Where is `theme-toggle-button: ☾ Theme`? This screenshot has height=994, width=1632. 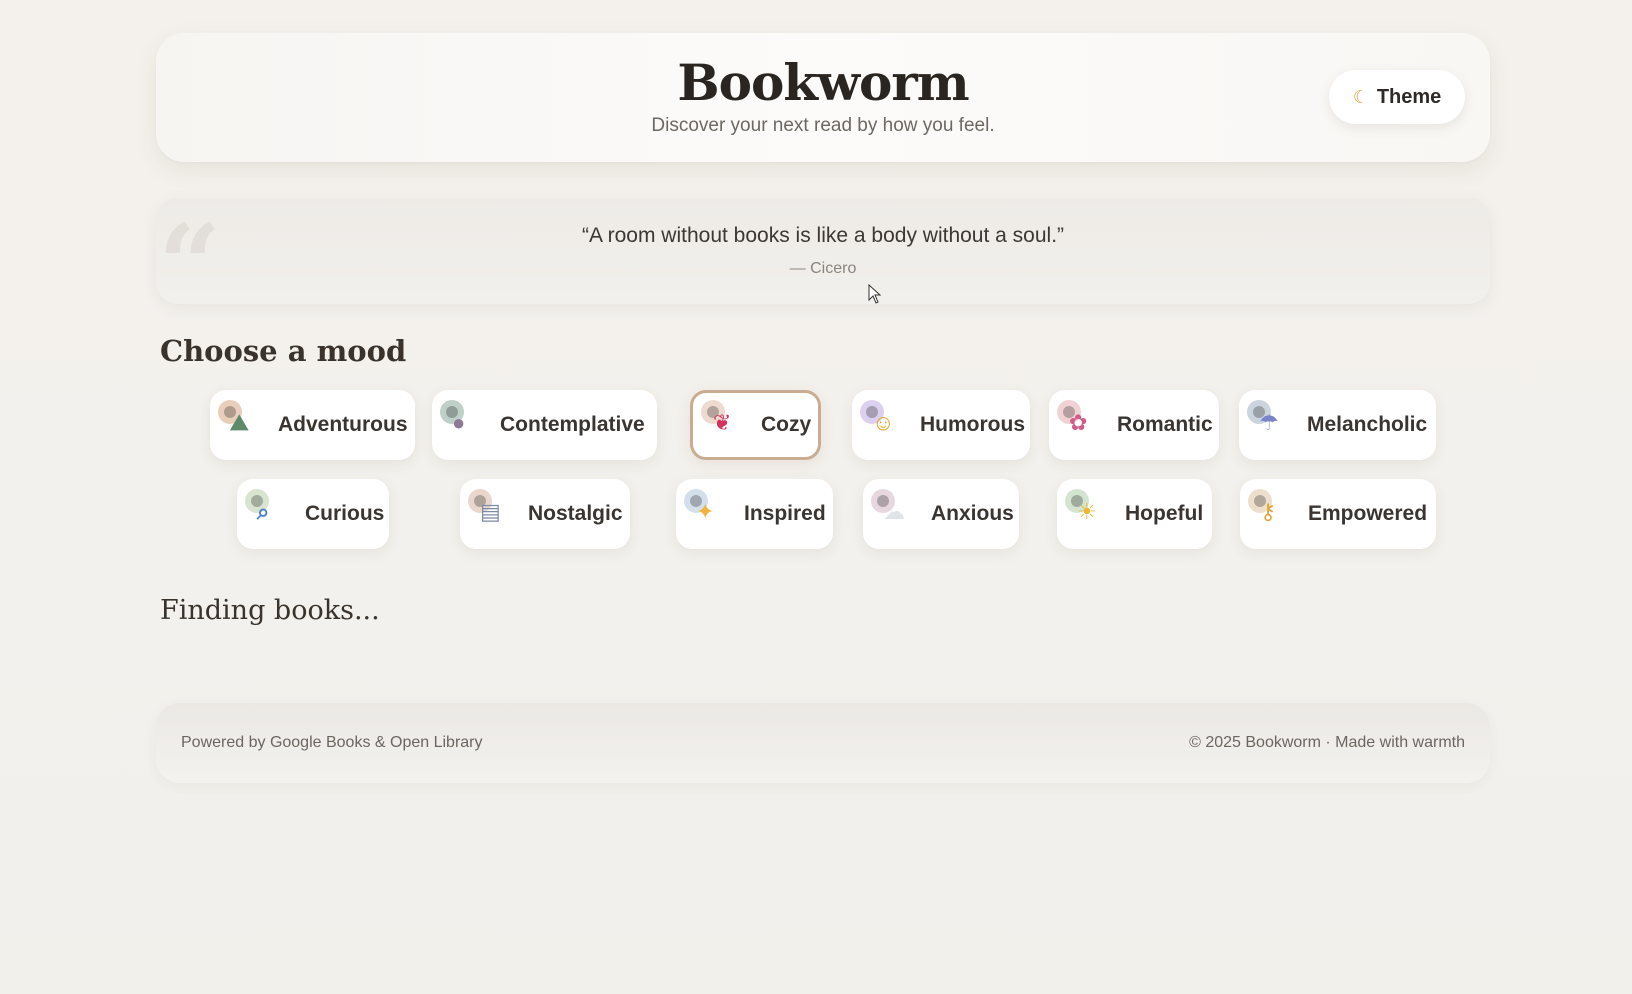 theme-toggle-button: ☾ Theme is located at coordinates (1397, 97).